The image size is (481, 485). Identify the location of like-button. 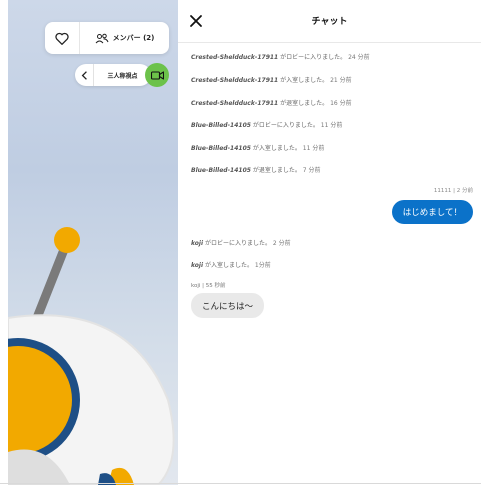
(62, 38).